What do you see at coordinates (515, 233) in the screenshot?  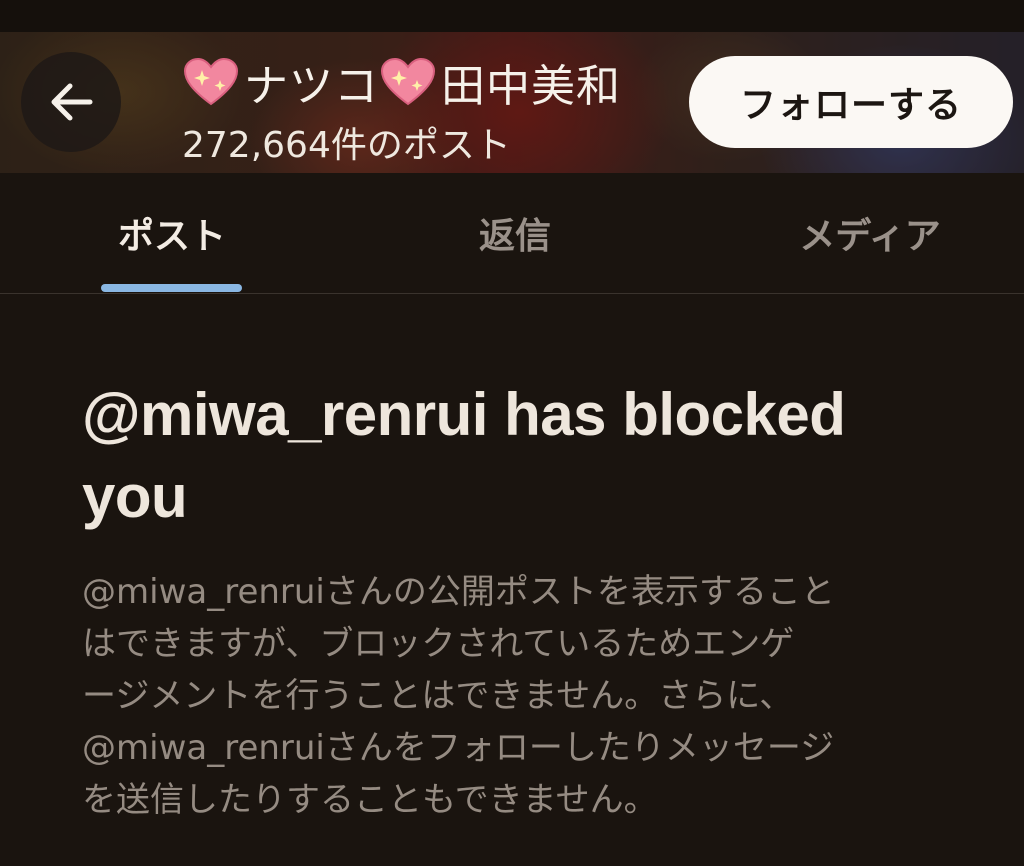 I see `tab-replies: 返信` at bounding box center [515, 233].